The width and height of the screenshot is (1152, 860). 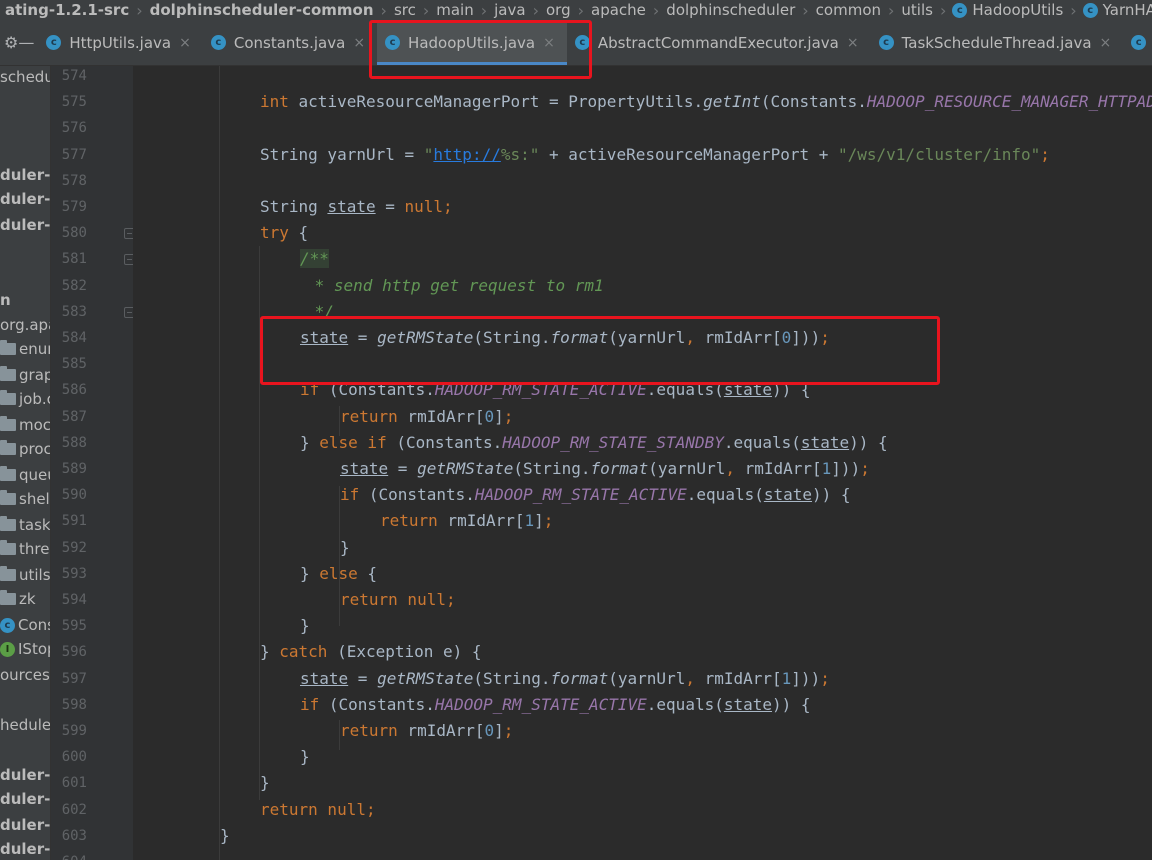 I want to click on breadcrumb-item: src, so click(x=405, y=10).